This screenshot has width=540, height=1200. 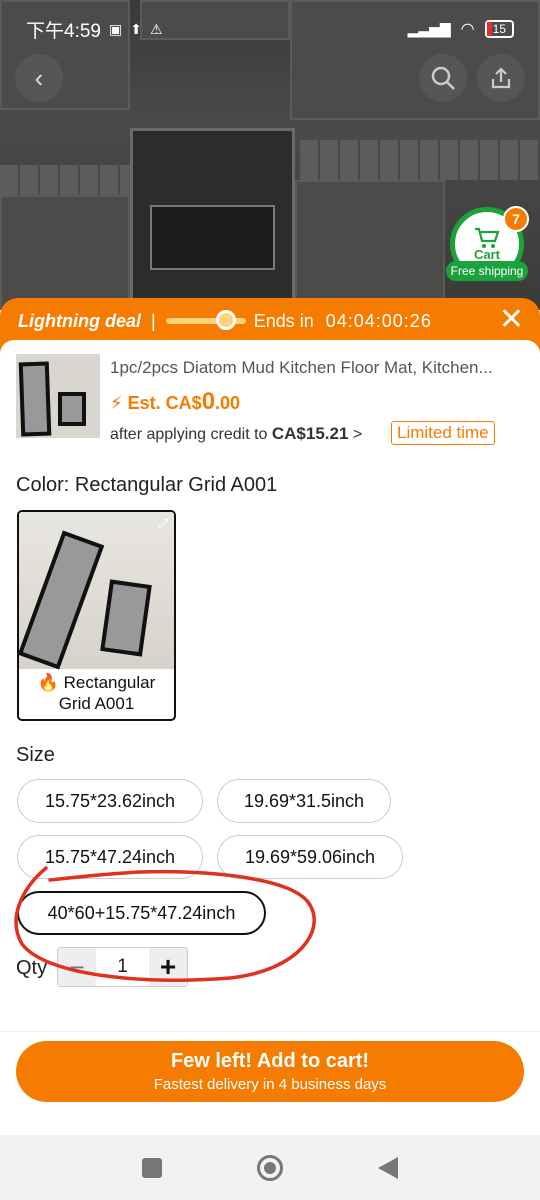 What do you see at coordinates (136, 28) in the screenshot?
I see `upload-icon: ⬆` at bounding box center [136, 28].